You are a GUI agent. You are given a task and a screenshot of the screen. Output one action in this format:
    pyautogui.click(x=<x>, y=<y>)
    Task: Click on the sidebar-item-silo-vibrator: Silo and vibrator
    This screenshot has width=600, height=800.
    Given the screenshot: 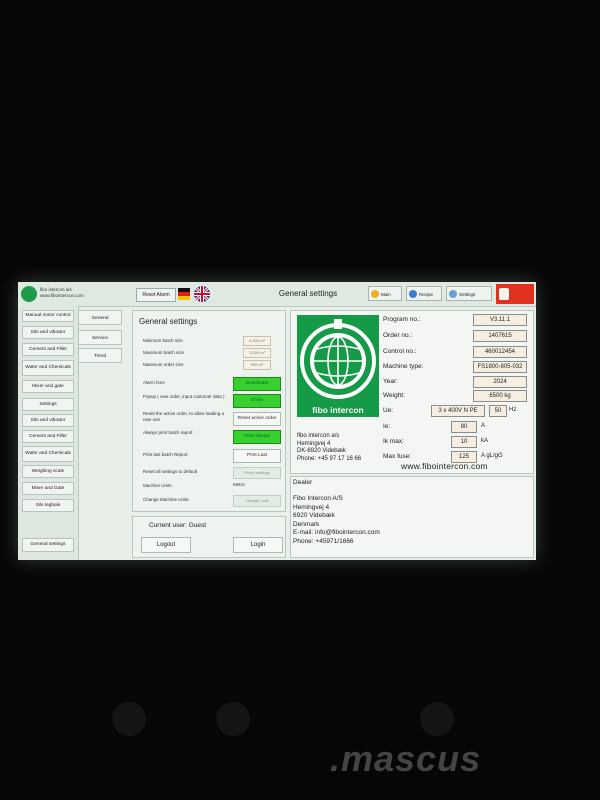 What is the action you would take?
    pyautogui.click(x=48, y=332)
    